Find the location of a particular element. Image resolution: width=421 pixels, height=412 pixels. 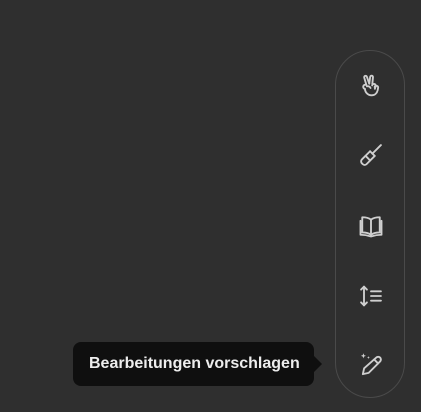

tooltip-text: Bearbeitungen vorschlagen is located at coordinates (194, 363).